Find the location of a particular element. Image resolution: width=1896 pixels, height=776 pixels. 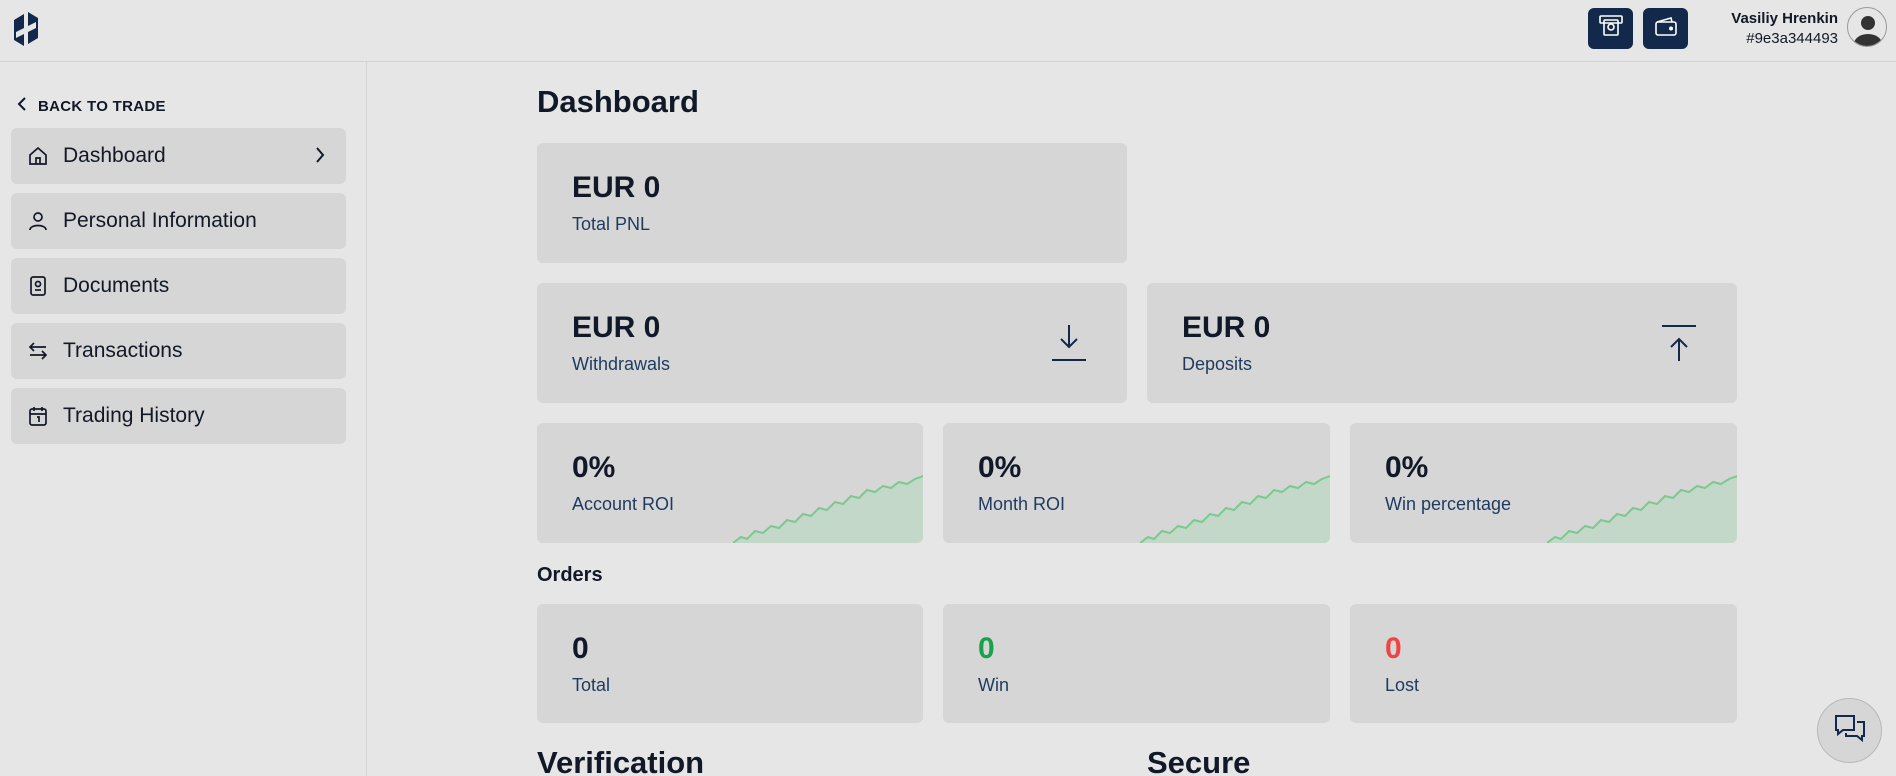

account-roi-card: 0% Account ROI is located at coordinates (730, 483).